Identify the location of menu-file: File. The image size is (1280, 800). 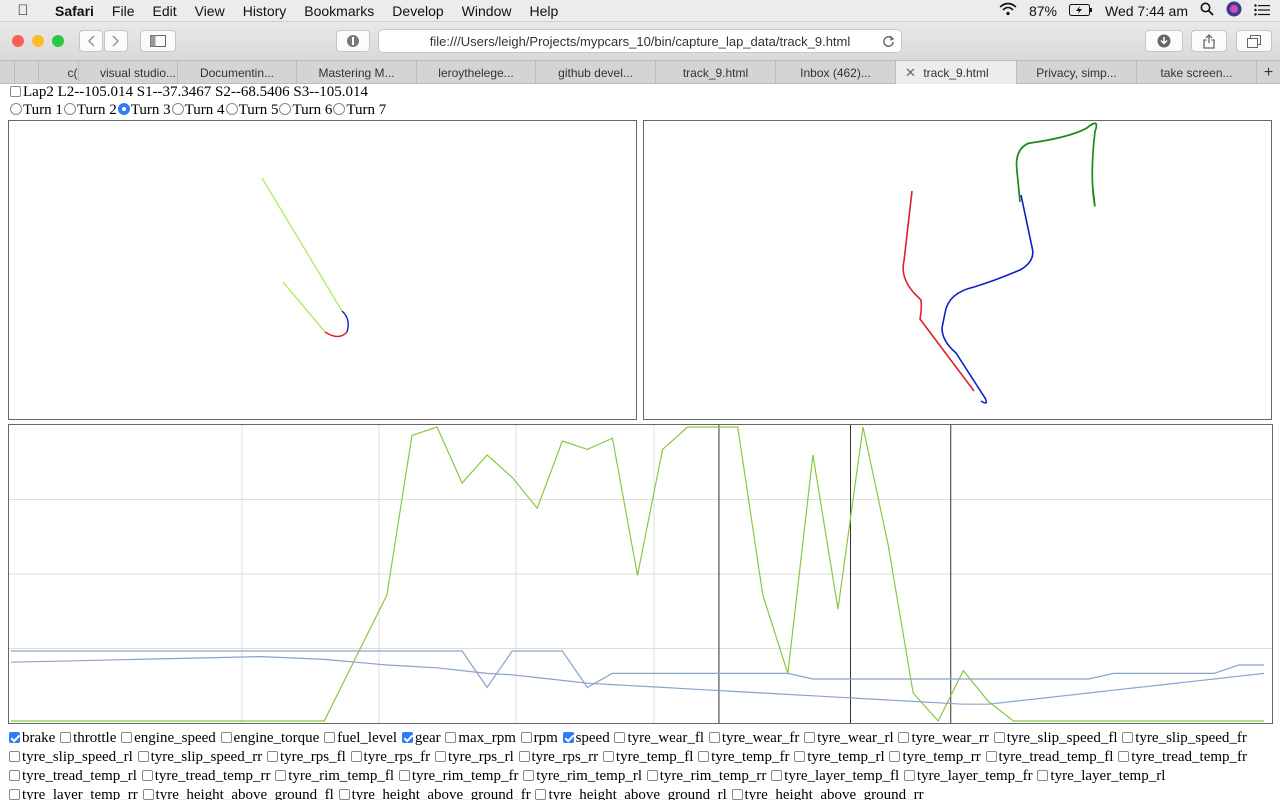
(123, 11).